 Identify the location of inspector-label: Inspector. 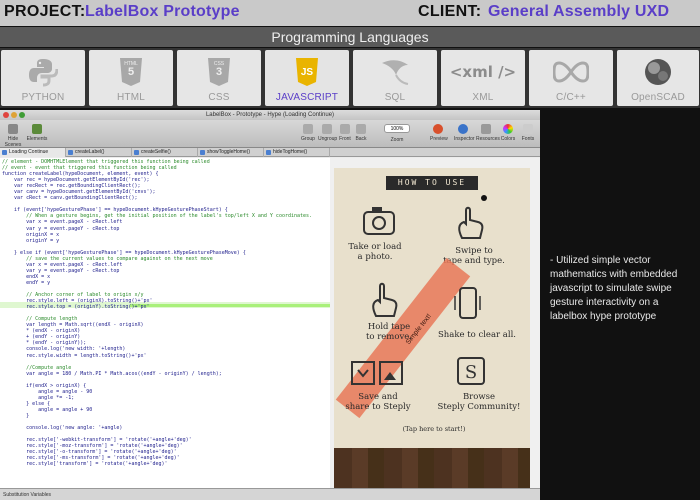
(464, 139).